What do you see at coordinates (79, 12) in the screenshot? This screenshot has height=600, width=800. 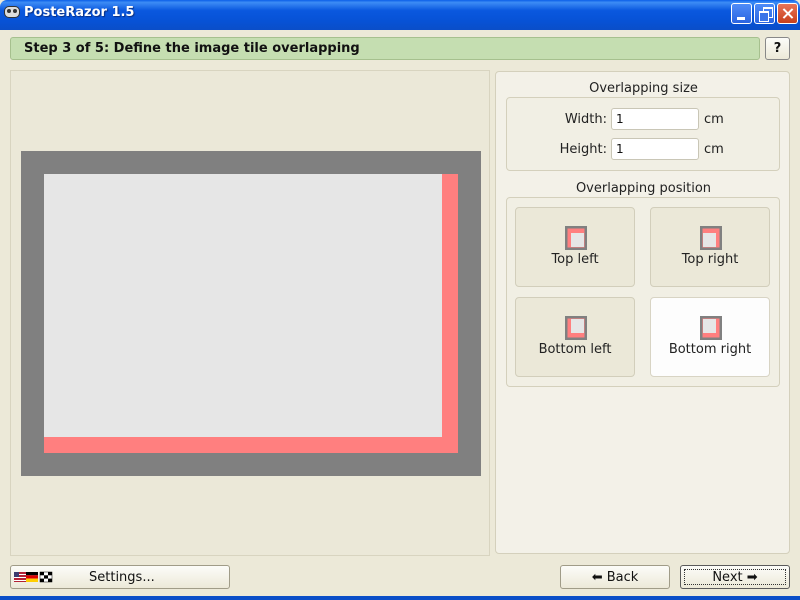 I see `window-title: PosteRazor 1.5` at bounding box center [79, 12].